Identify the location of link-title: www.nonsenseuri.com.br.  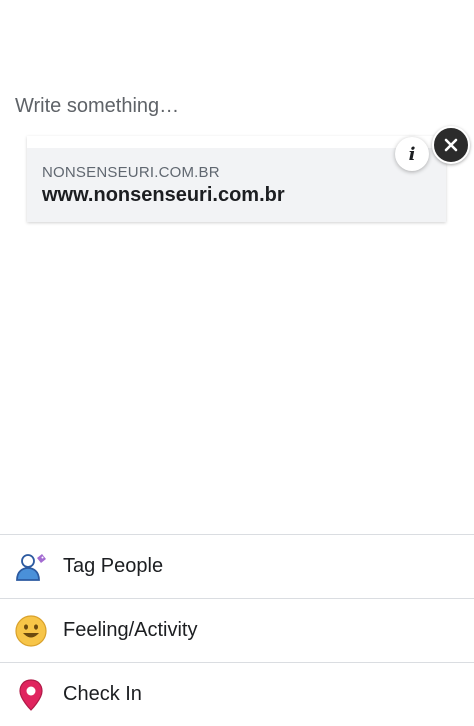
(163, 195).